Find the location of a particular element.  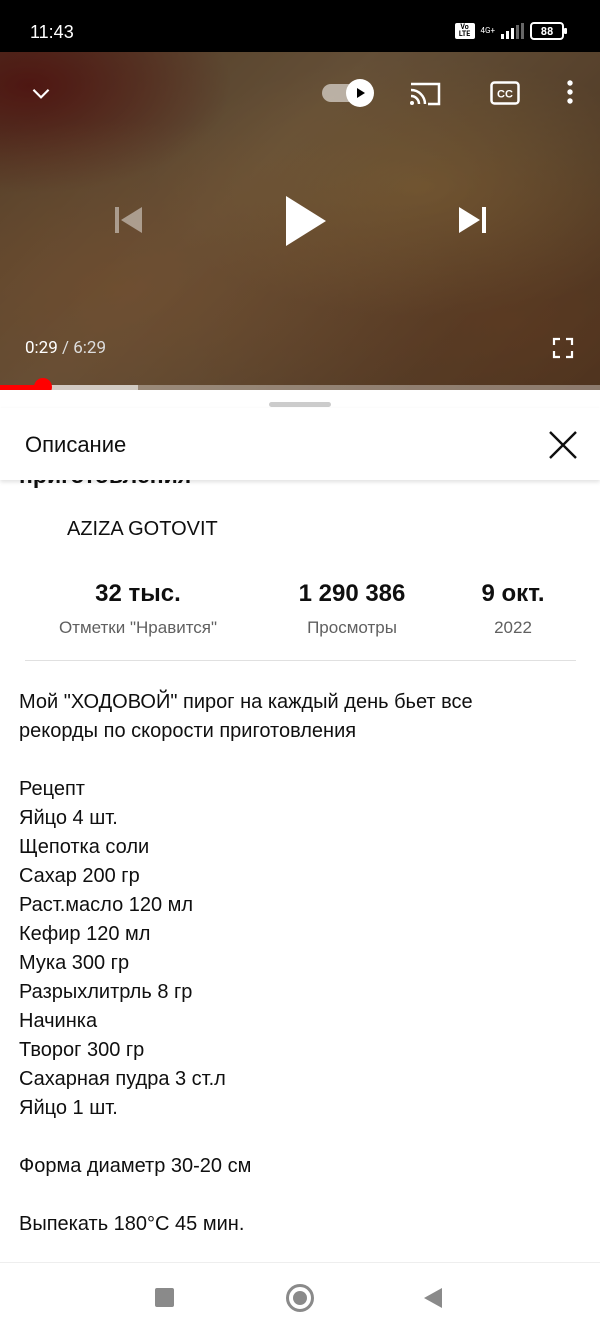

description-line: Кефир 120 мл is located at coordinates (85, 934).